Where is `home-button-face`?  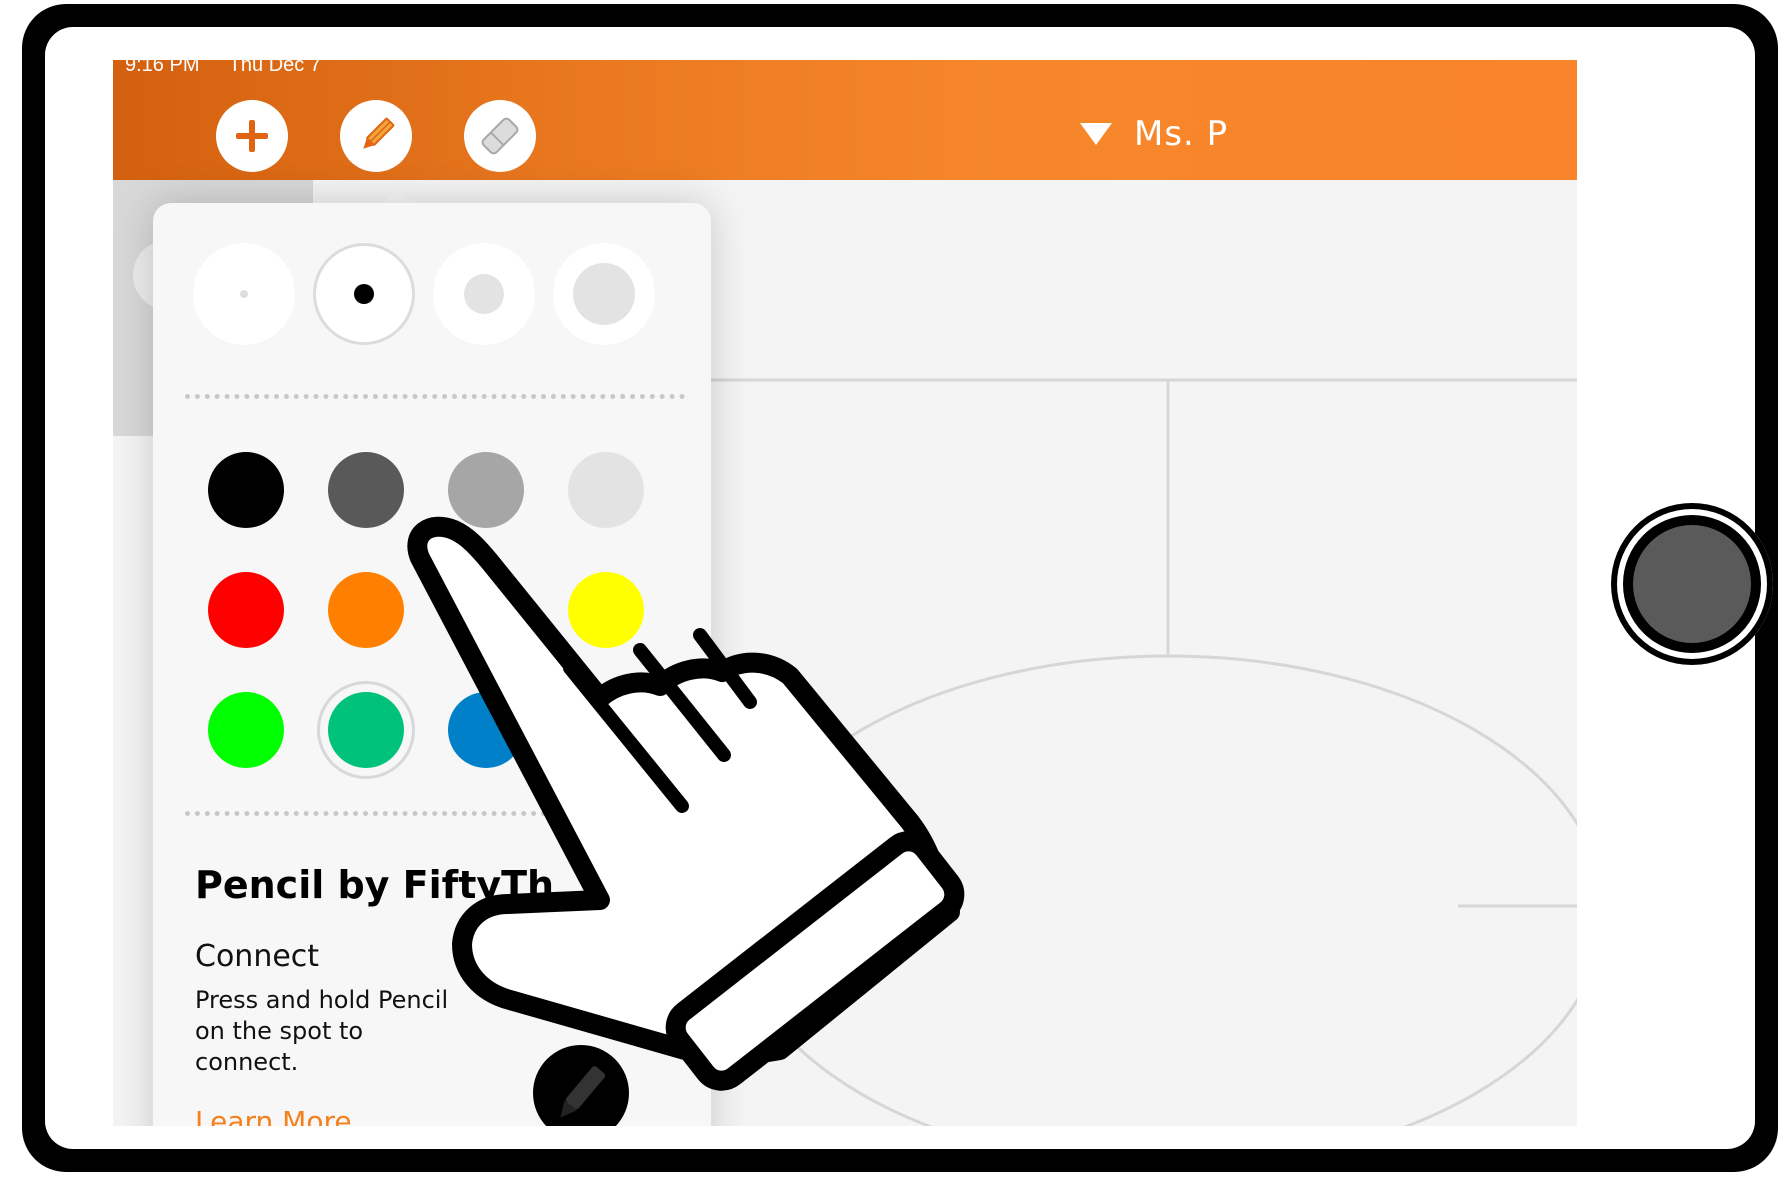 home-button-face is located at coordinates (1692, 584).